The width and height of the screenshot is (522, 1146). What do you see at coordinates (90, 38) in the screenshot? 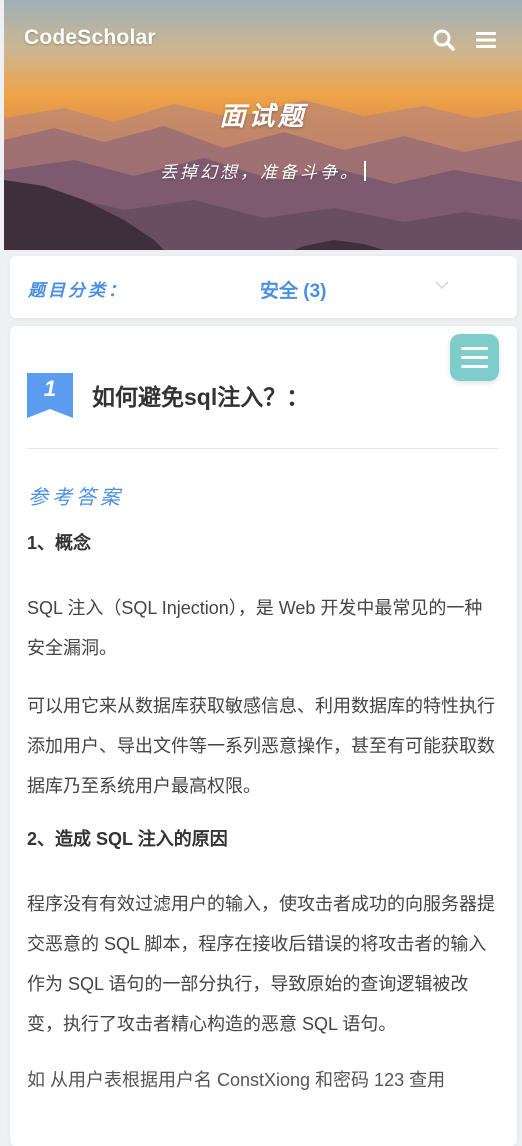
I see `brand-logo: CodeScholar` at bounding box center [90, 38].